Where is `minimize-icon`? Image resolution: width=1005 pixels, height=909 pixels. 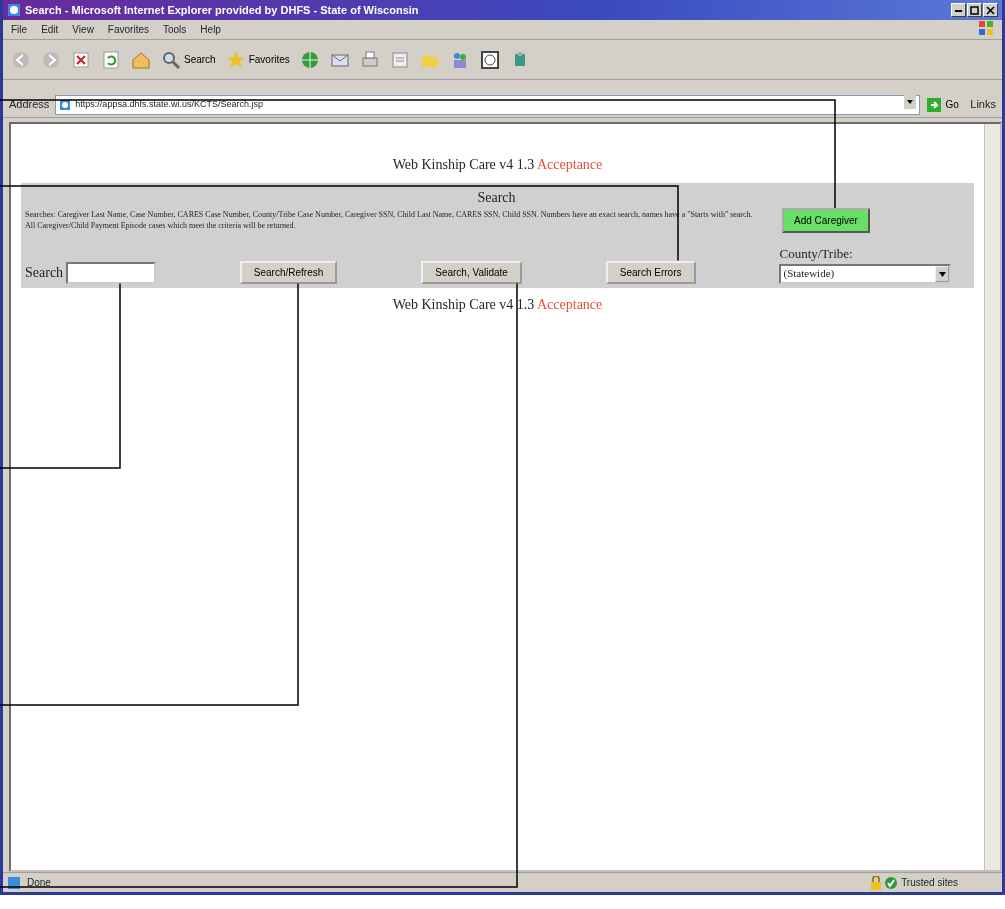
minimize-icon is located at coordinates (958, 10).